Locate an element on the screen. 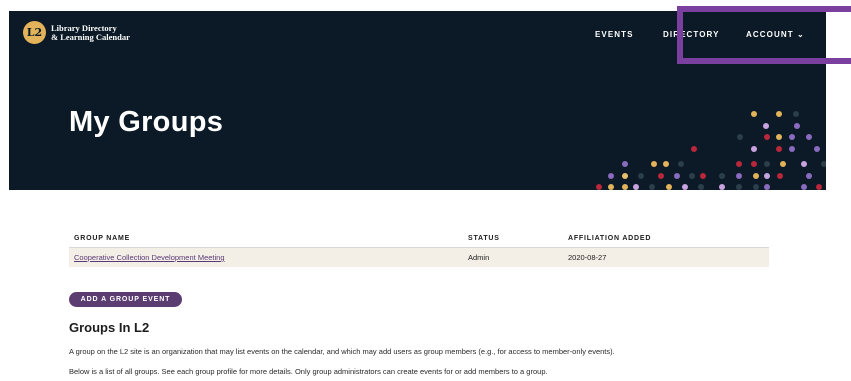  table-header-row: GROUP NAME STATUS AFFILIATION ADDED is located at coordinates (419, 240).